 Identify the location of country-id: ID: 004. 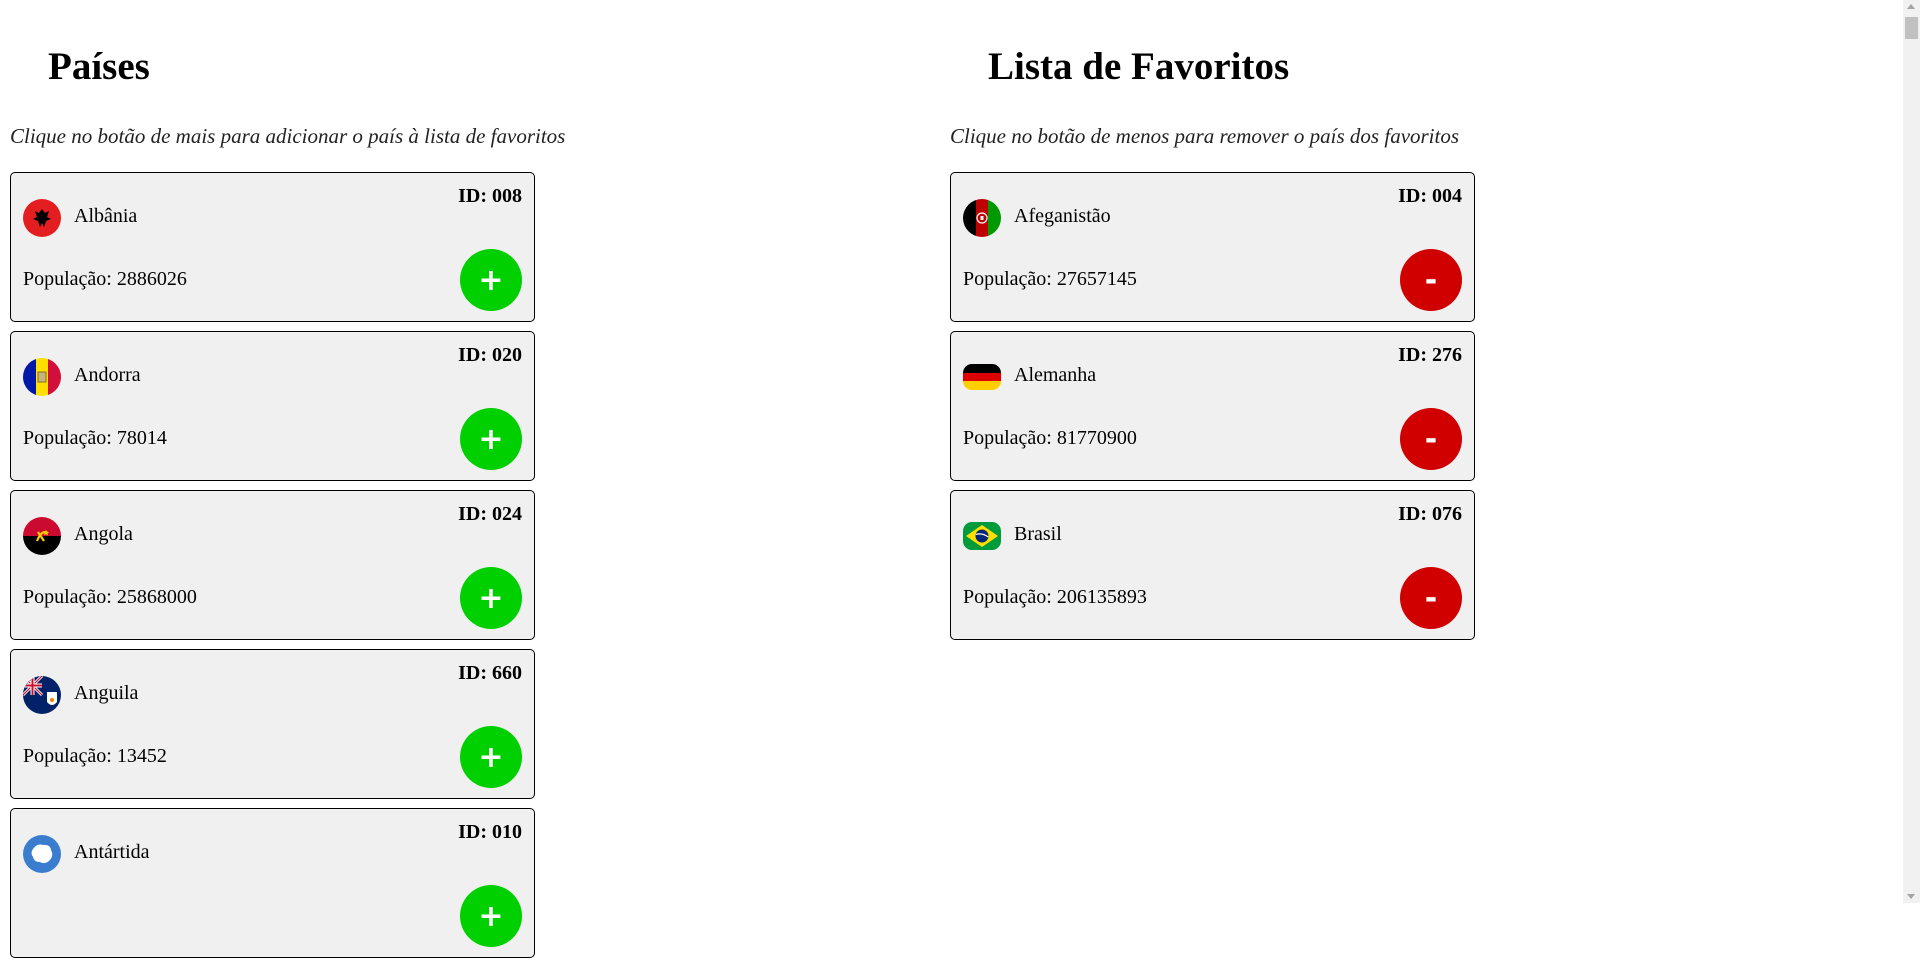
(1430, 196).